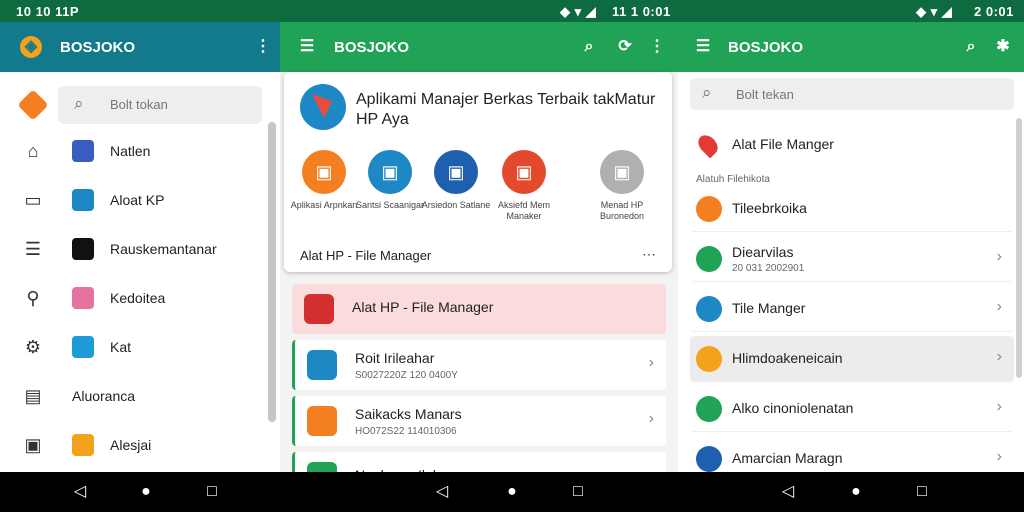 The image size is (1024, 512). I want to click on drawer-item-label: Alesjai, so click(131, 445).